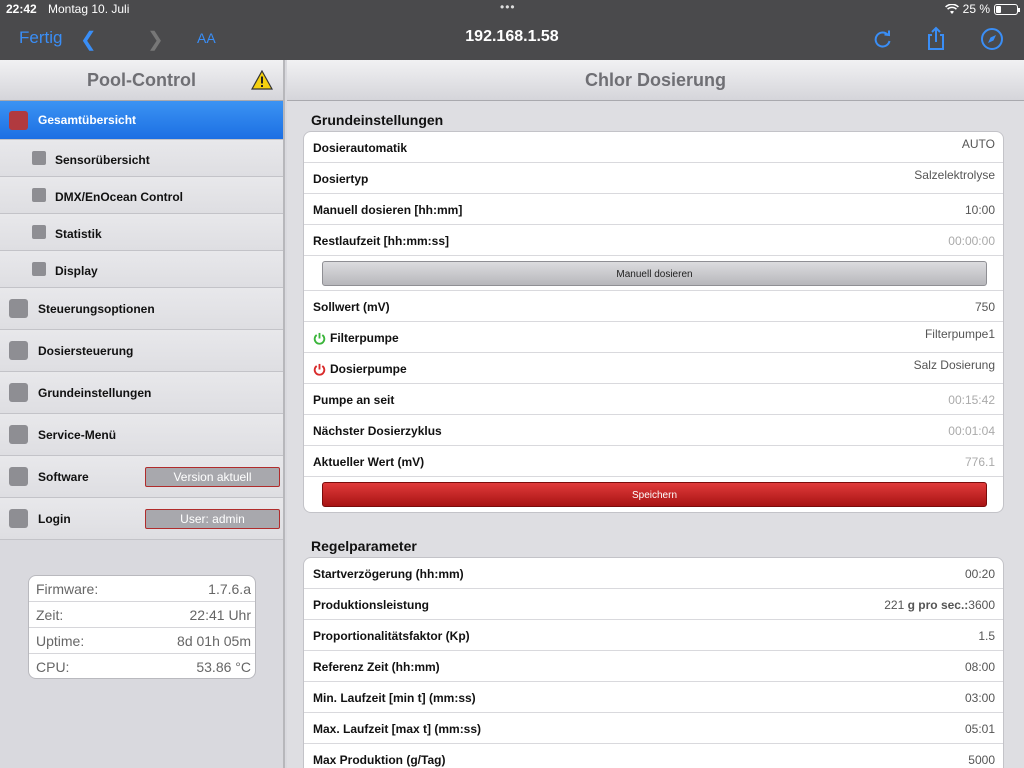 The width and height of the screenshot is (1024, 768). What do you see at coordinates (397, 729) in the screenshot?
I see `row-label: Max. Laufzeit [max t] (mm:ss)` at bounding box center [397, 729].